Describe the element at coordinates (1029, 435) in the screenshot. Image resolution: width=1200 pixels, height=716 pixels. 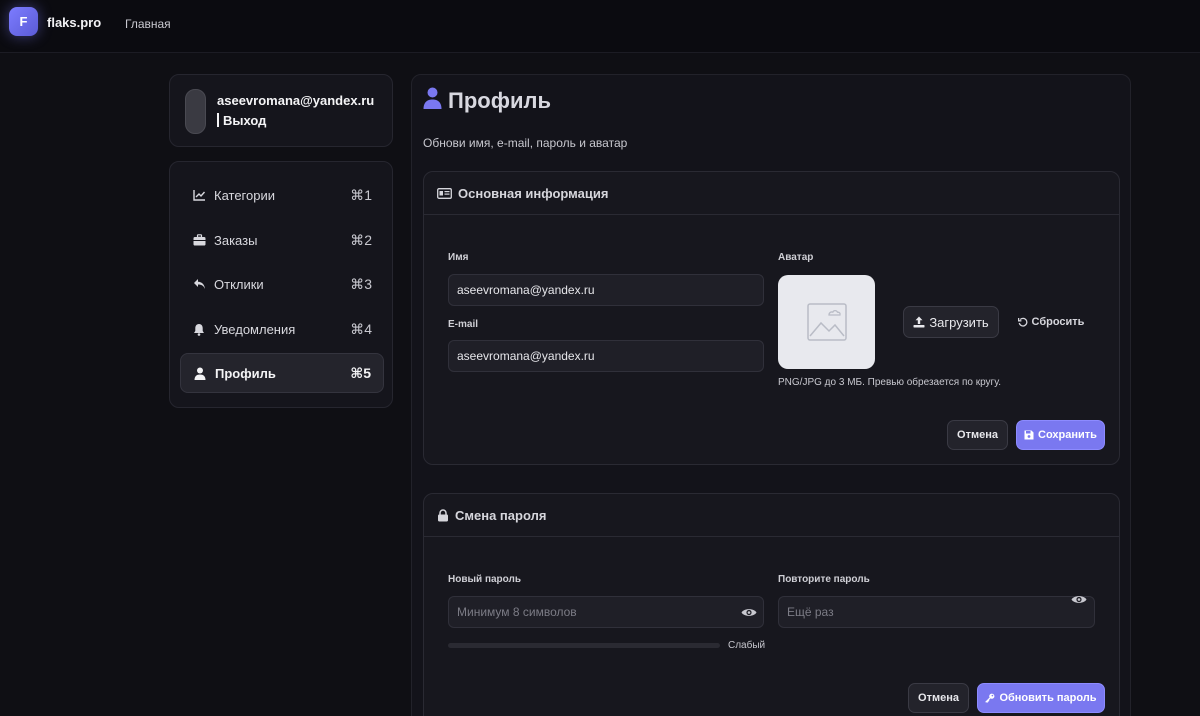
I see `save-icon` at that location.